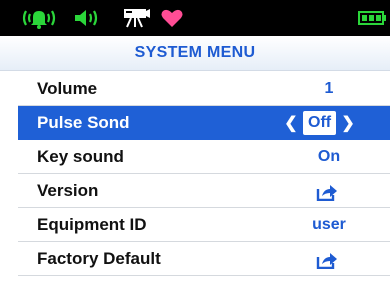 This screenshot has height=297, width=390. I want to click on menu-item-volume: Volume 1, so click(204, 89).